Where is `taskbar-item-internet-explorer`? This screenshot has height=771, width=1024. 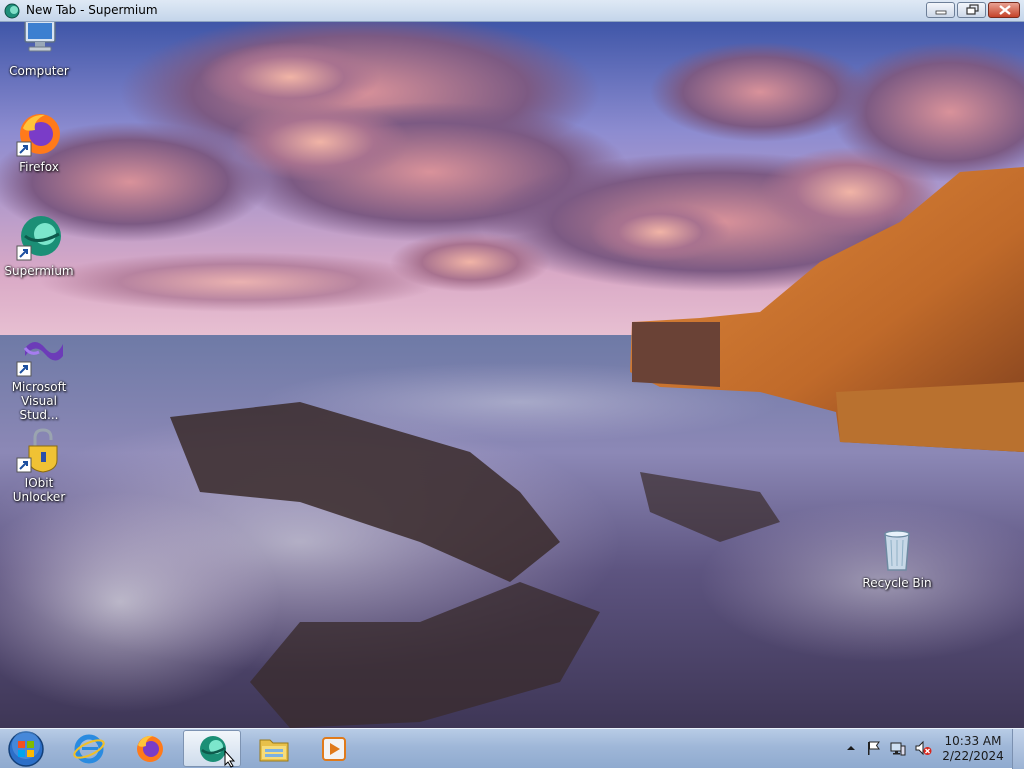
taskbar-item-internet-explorer is located at coordinates (89, 748).